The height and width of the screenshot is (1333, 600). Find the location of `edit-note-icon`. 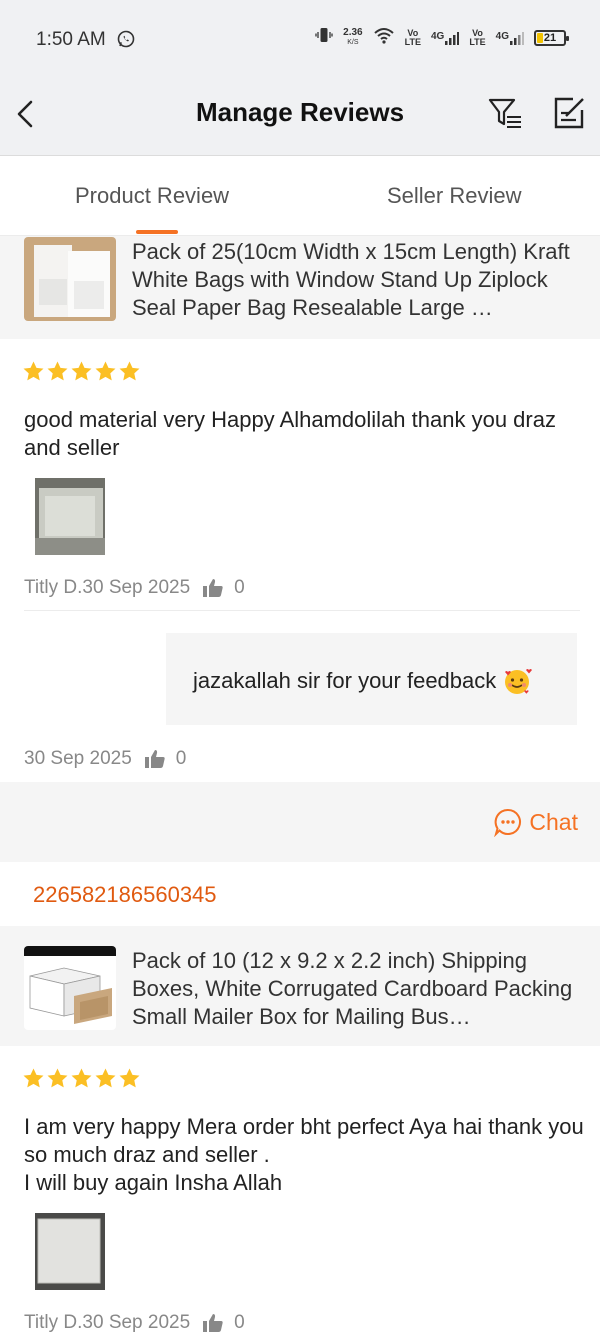

edit-note-icon is located at coordinates (569, 113).